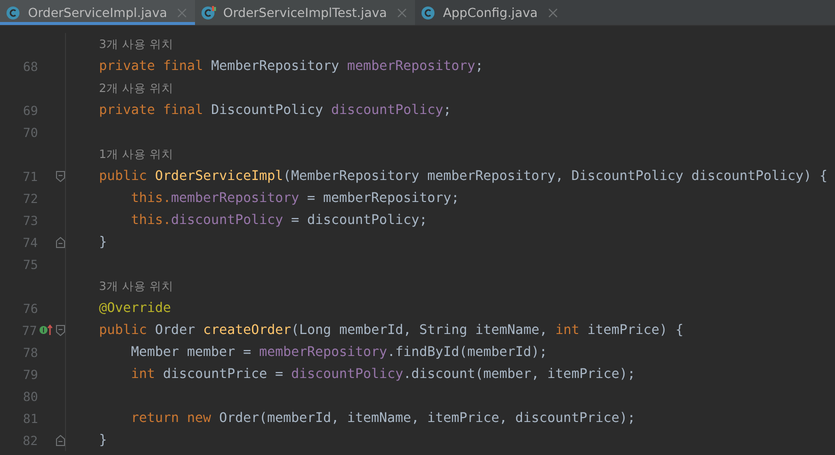  What do you see at coordinates (46, 330) in the screenshot?
I see `override-marker-icon` at bounding box center [46, 330].